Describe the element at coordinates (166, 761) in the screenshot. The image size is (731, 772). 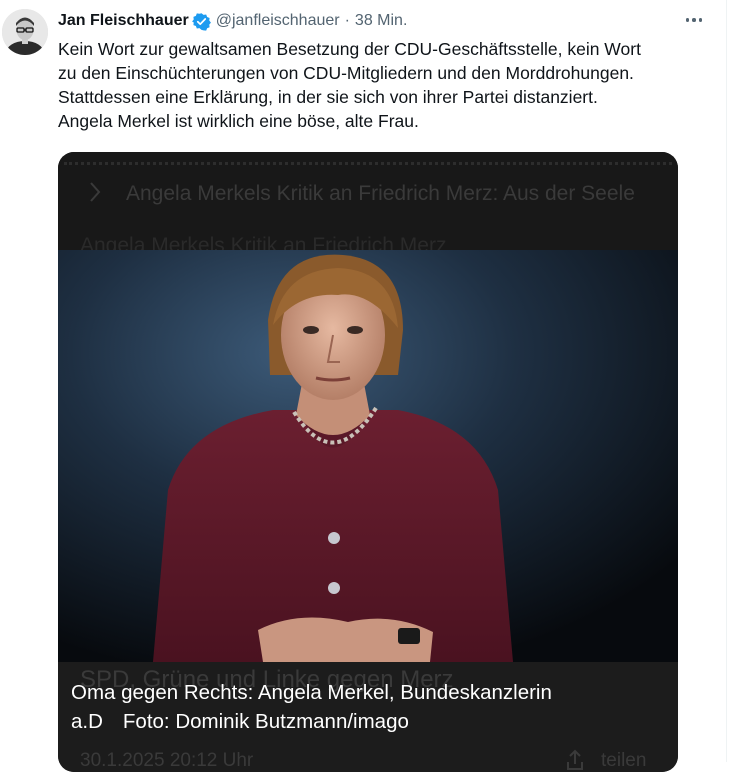
I see `screenshot-footer-date: 30.1.2025 20:12 Uhr` at that location.